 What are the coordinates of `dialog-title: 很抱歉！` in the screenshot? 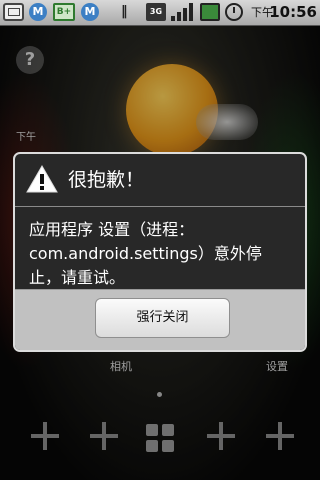 It's located at (106, 180).